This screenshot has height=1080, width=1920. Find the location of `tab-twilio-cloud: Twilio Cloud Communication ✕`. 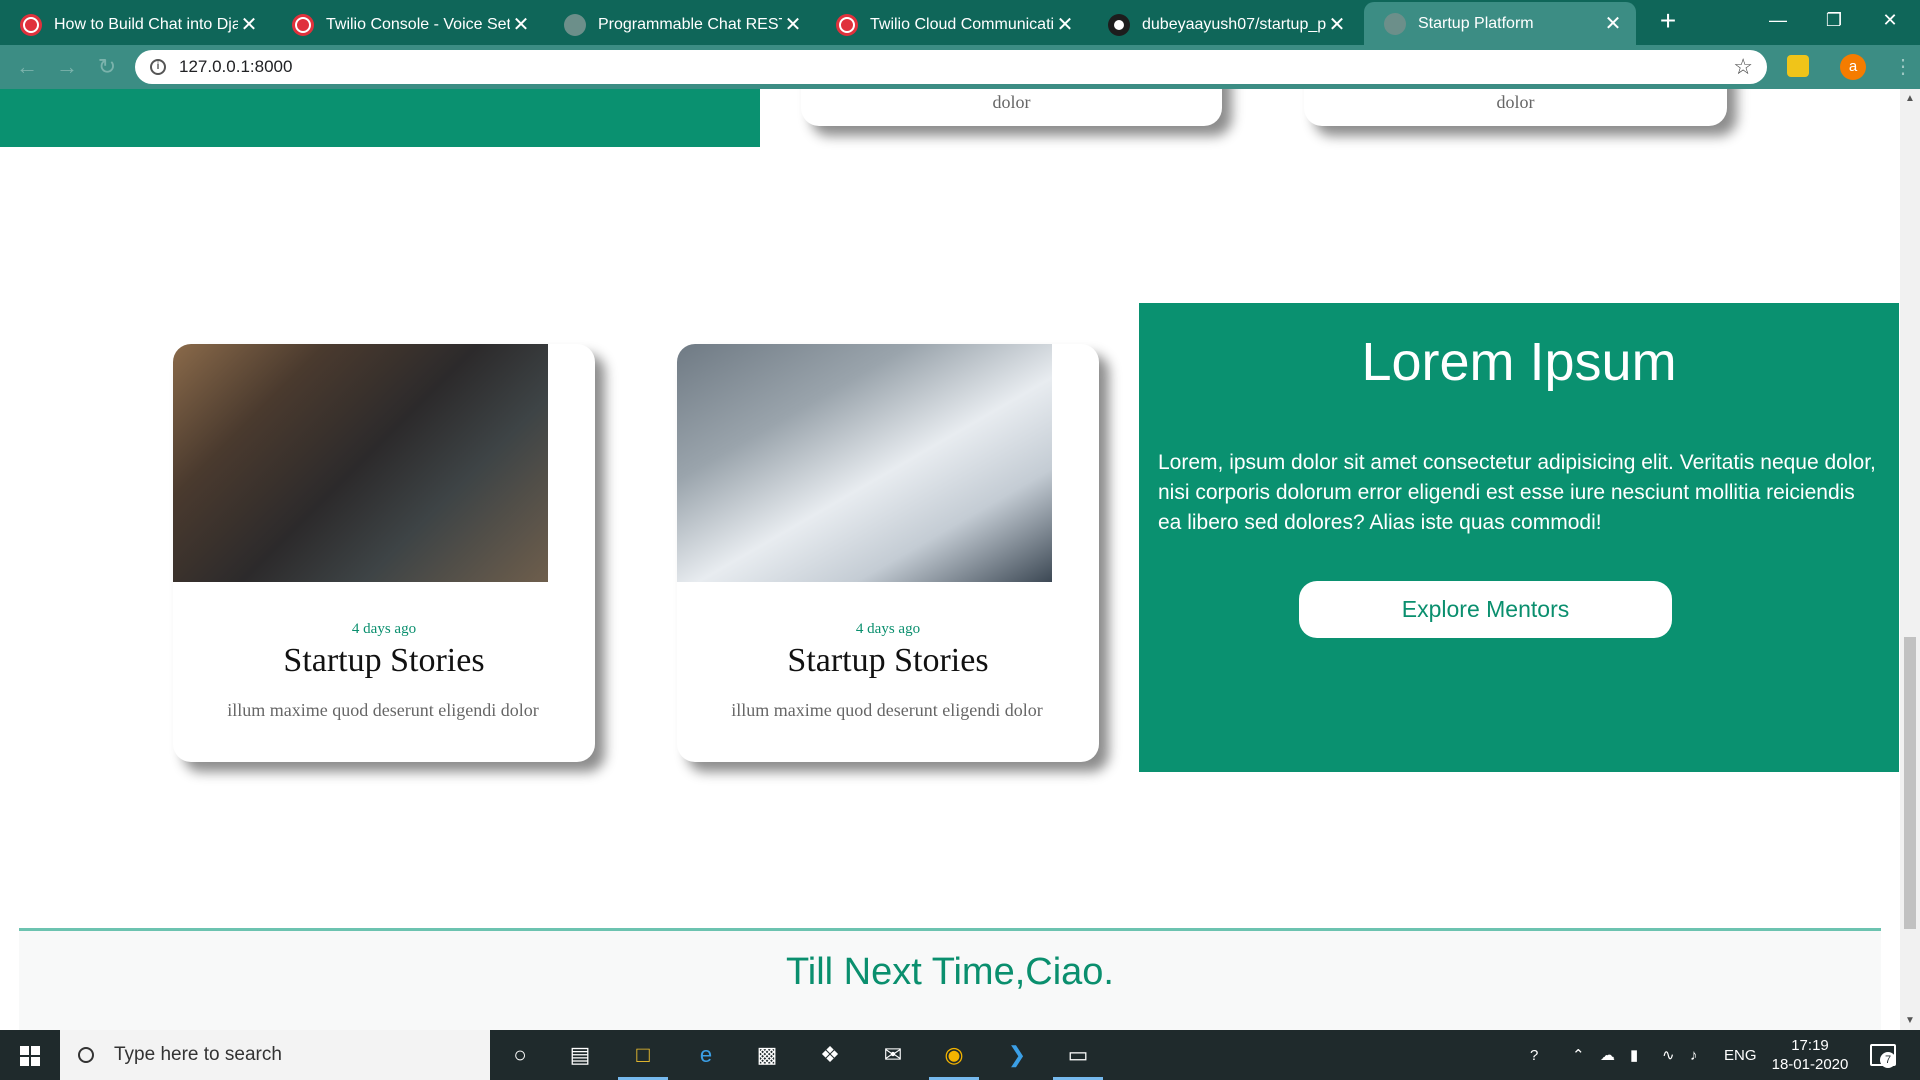

tab-twilio-cloud: Twilio Cloud Communication ✕ is located at coordinates (952, 24).